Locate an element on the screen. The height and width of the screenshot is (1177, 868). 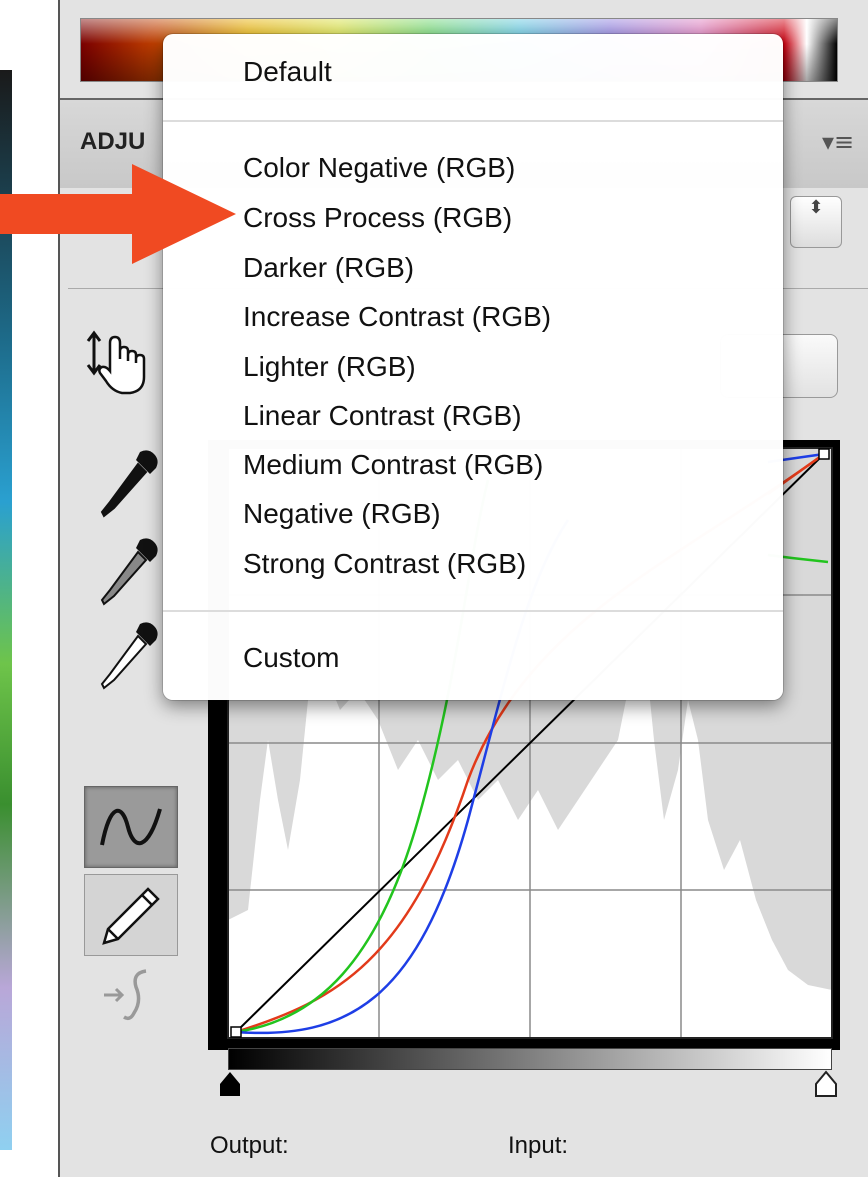
menu-item-medium-contrast: Medium Contrast (RGB) is located at coordinates (393, 465).